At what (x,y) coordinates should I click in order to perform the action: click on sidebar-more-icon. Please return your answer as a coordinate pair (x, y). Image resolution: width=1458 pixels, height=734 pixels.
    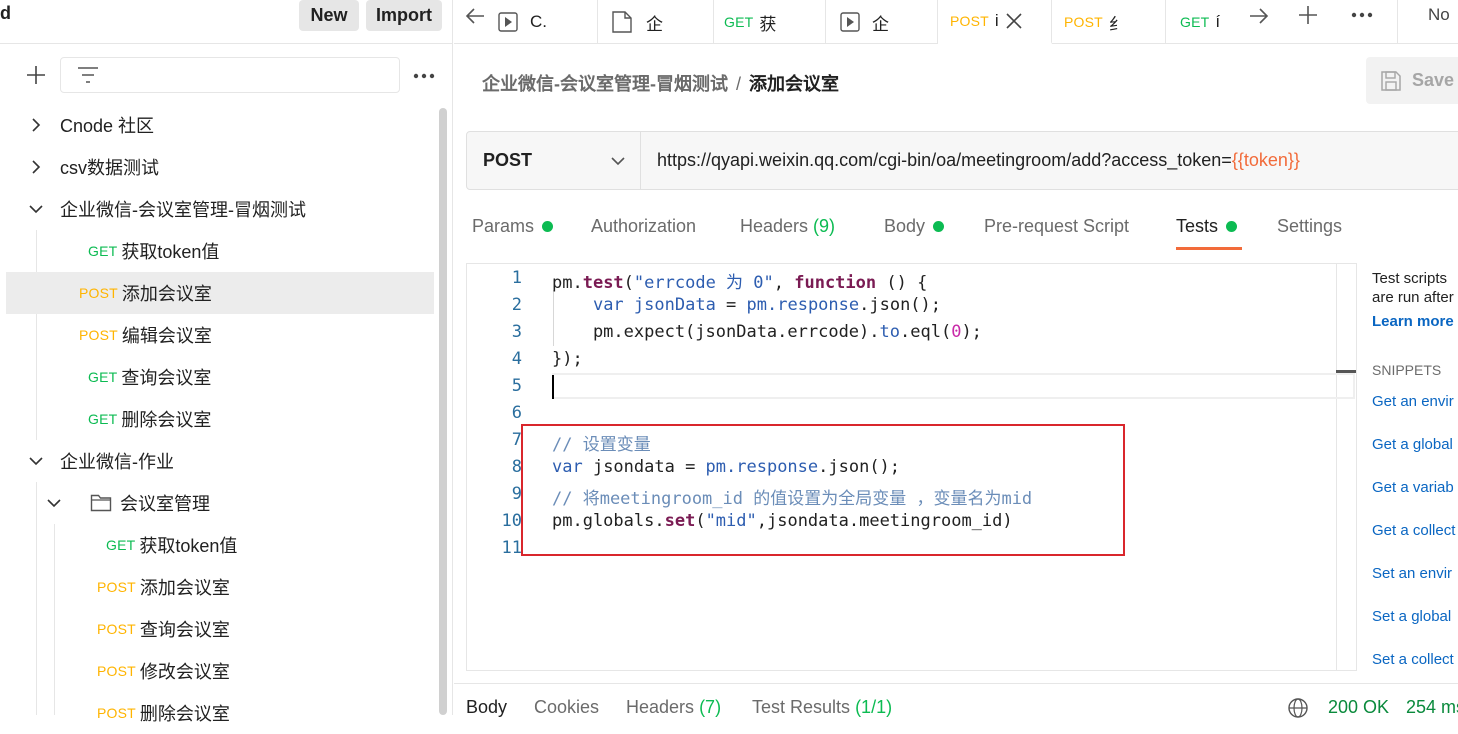
    Looking at the image, I should click on (424, 76).